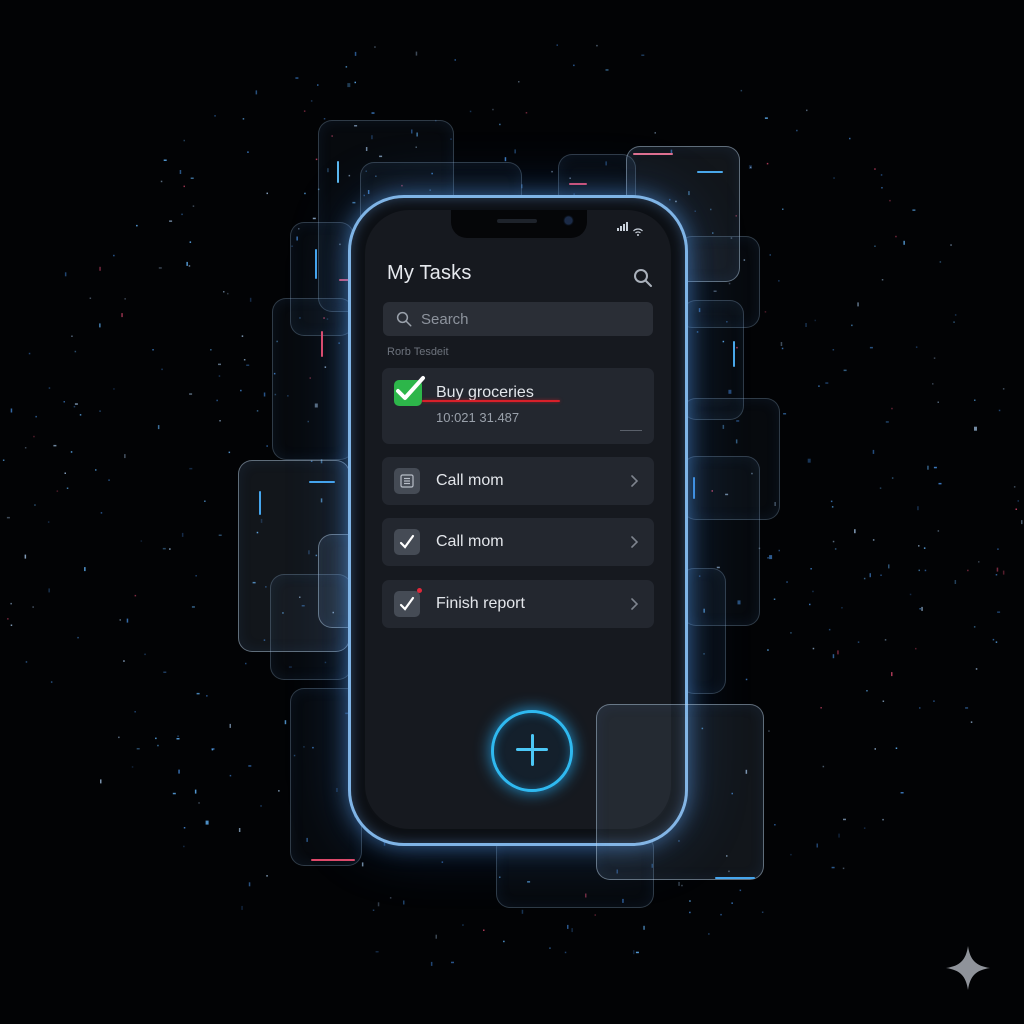 The width and height of the screenshot is (1024, 1024). I want to click on task-item-completed: Buy groceries 10:021 31.487, so click(518, 406).